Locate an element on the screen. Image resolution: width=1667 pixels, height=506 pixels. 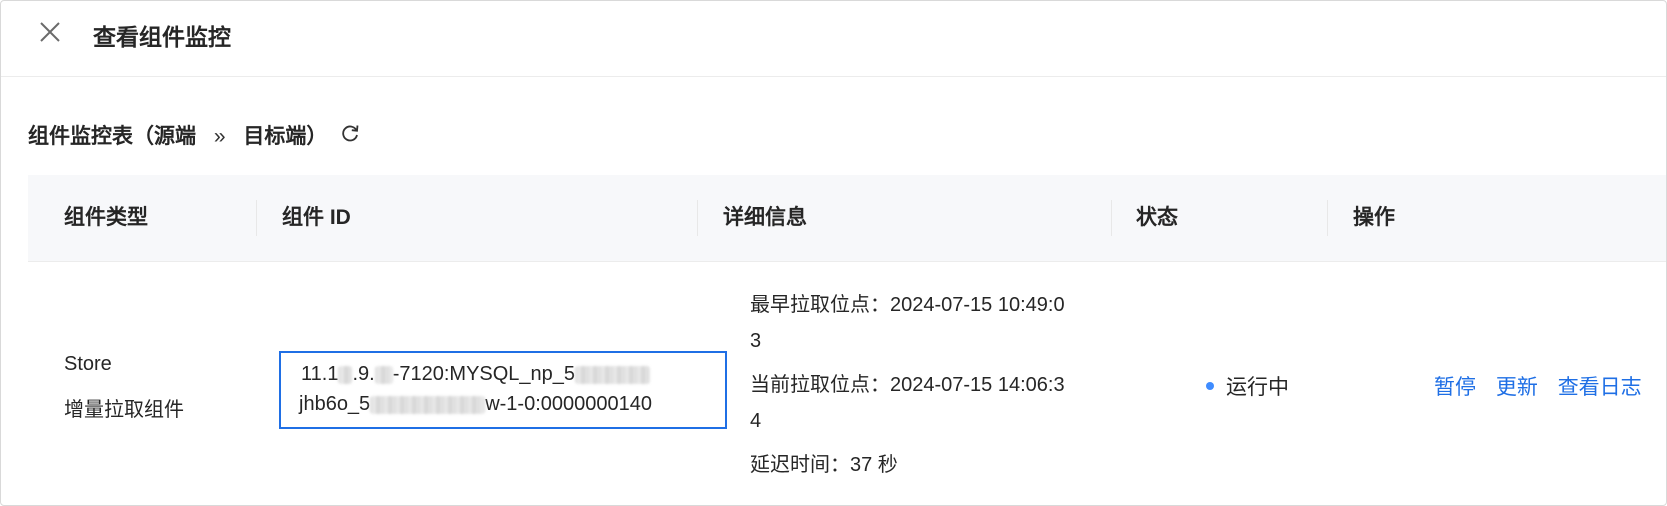
component-type-line2: 增量拉取组件 is located at coordinates (124, 410).